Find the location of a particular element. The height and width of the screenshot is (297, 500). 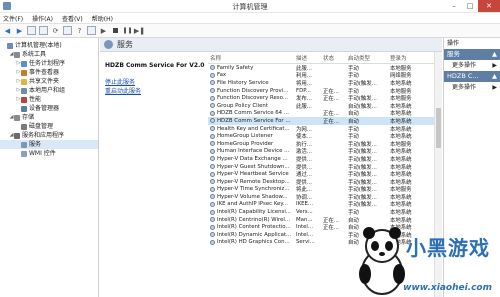

tree-node: WMI 控件 is located at coordinates (49, 153).